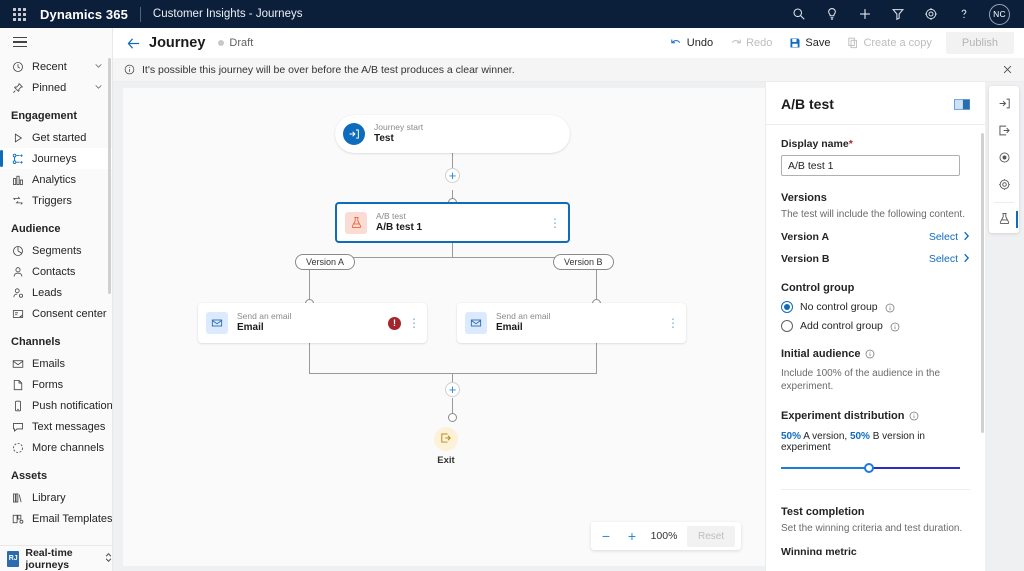 Image resolution: width=1024 pixels, height=571 pixels. Describe the element at coordinates (56, 271) in the screenshot. I see `sidebar-item-contacts: Contacts` at that location.